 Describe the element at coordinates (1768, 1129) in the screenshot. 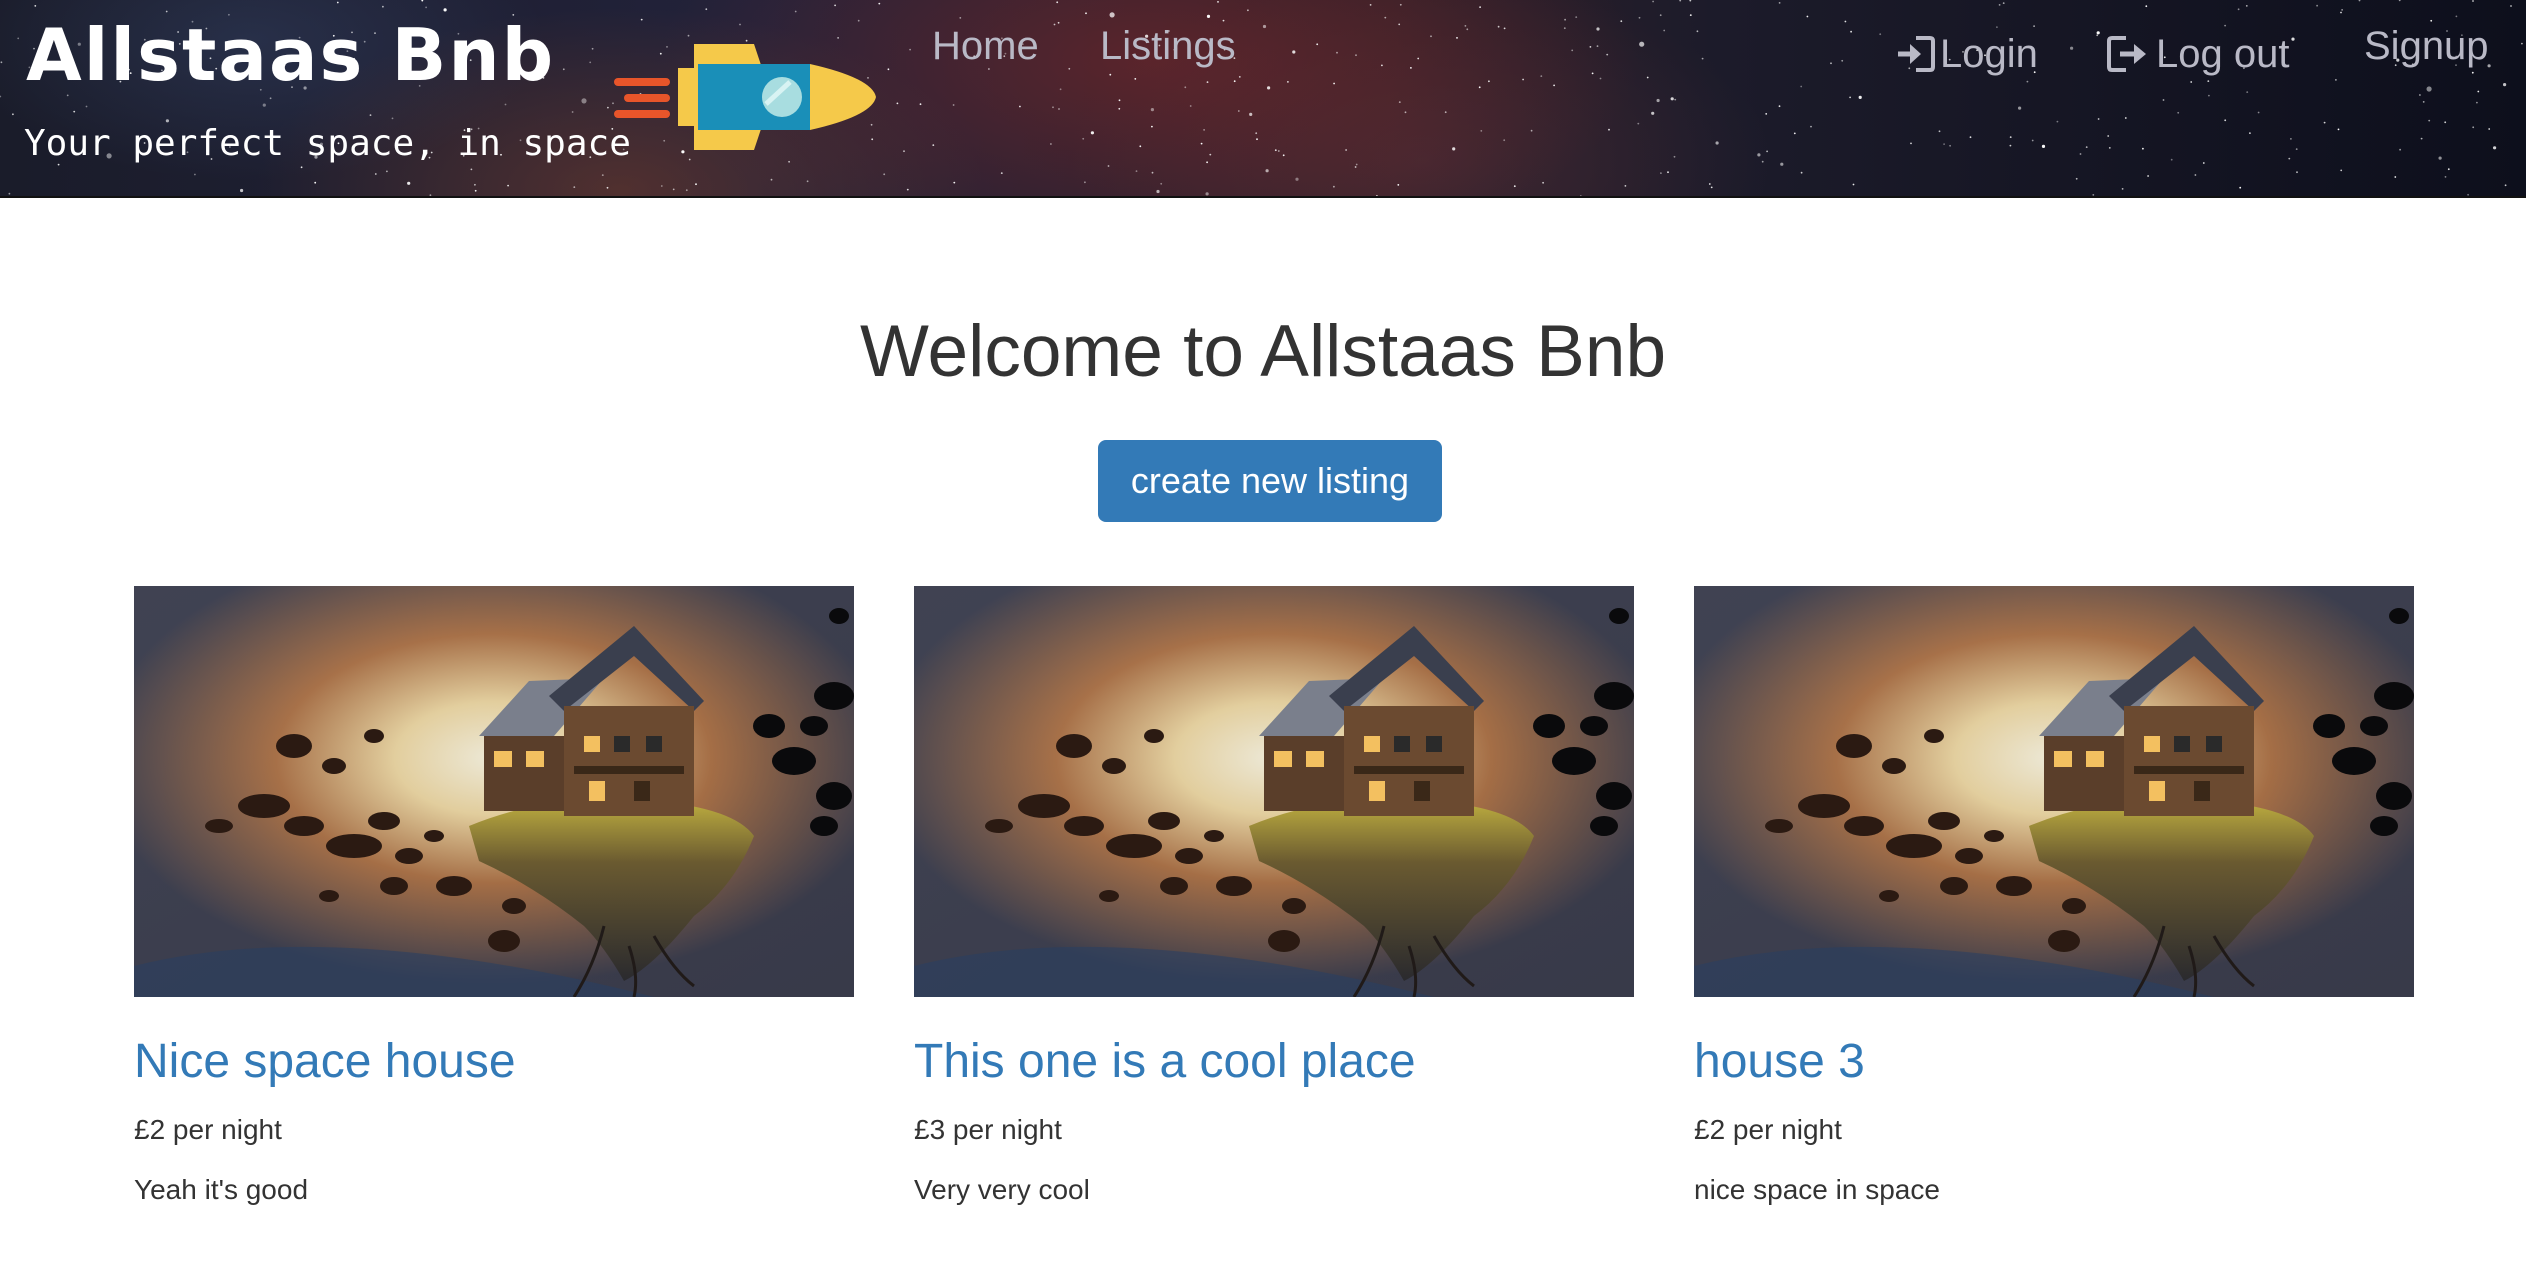

I see `listing-price: £2 per night` at that location.